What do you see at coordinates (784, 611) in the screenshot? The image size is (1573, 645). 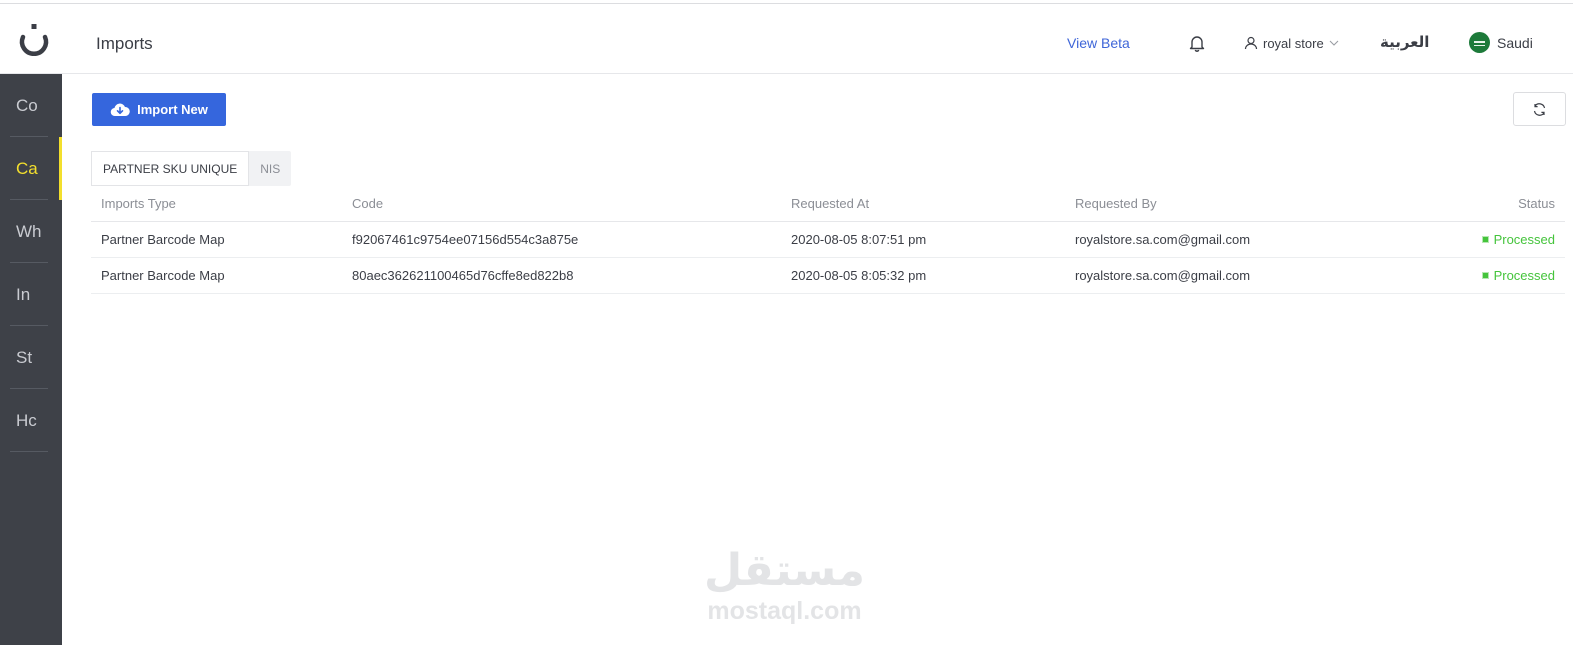 I see `watermark-latin: mostaql.com` at bounding box center [784, 611].